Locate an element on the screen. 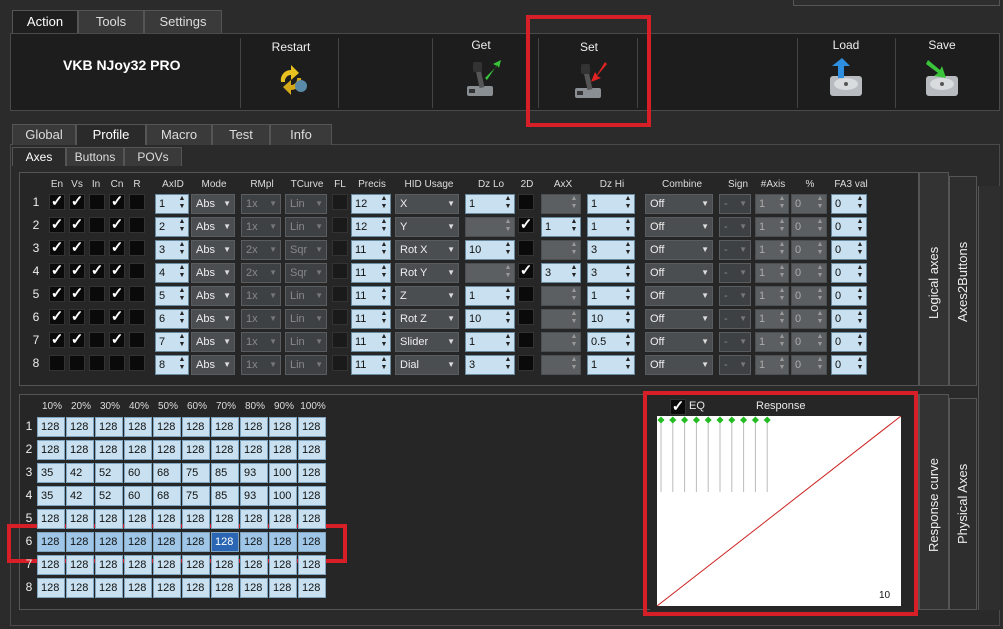 The height and width of the screenshot is (629, 1003). axis-in-checkbox: ✓ is located at coordinates (97, 271).